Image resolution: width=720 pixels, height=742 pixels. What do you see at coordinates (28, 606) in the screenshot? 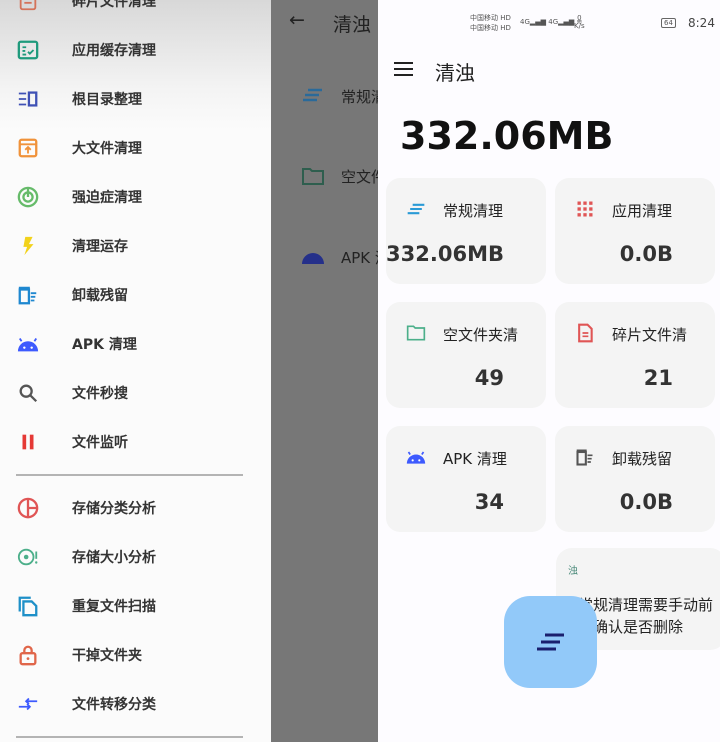
I see `duplicate-file-icon` at bounding box center [28, 606].